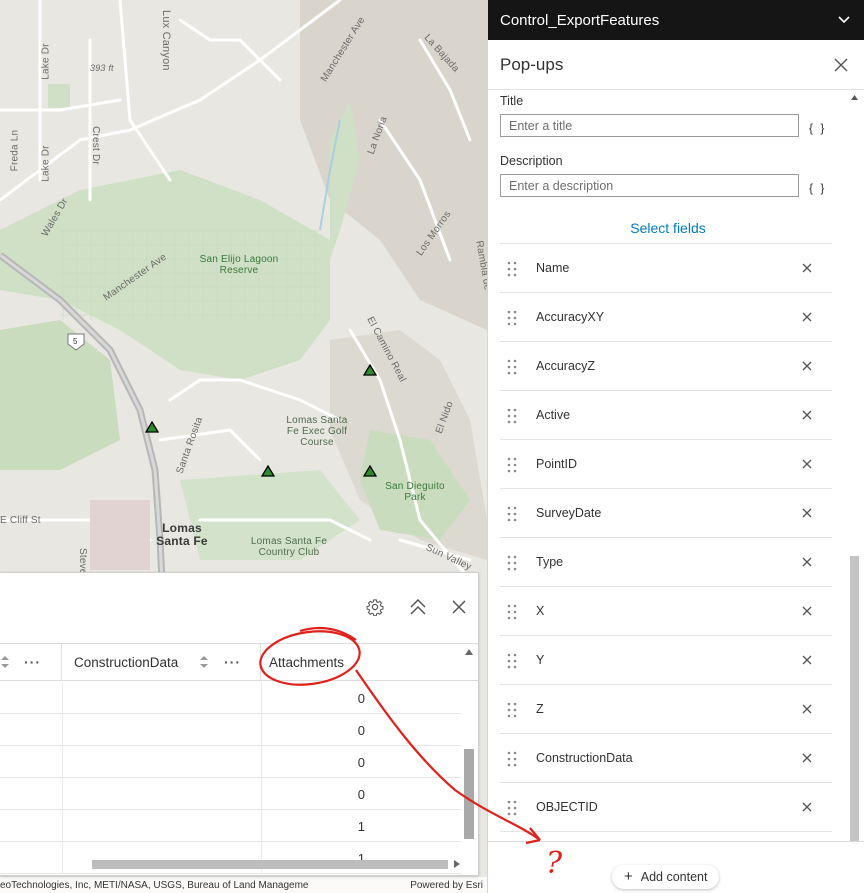  Describe the element at coordinates (666, 758) in the screenshot. I see `field-item: ConstructionData` at that location.